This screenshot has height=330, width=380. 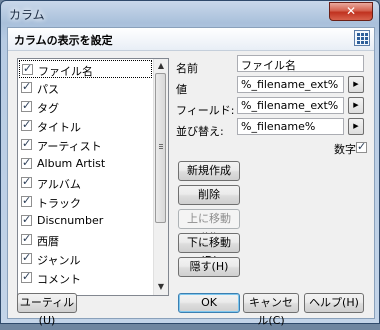 What do you see at coordinates (290, 105) in the screenshot?
I see `field-field: %_filename_ext%` at bounding box center [290, 105].